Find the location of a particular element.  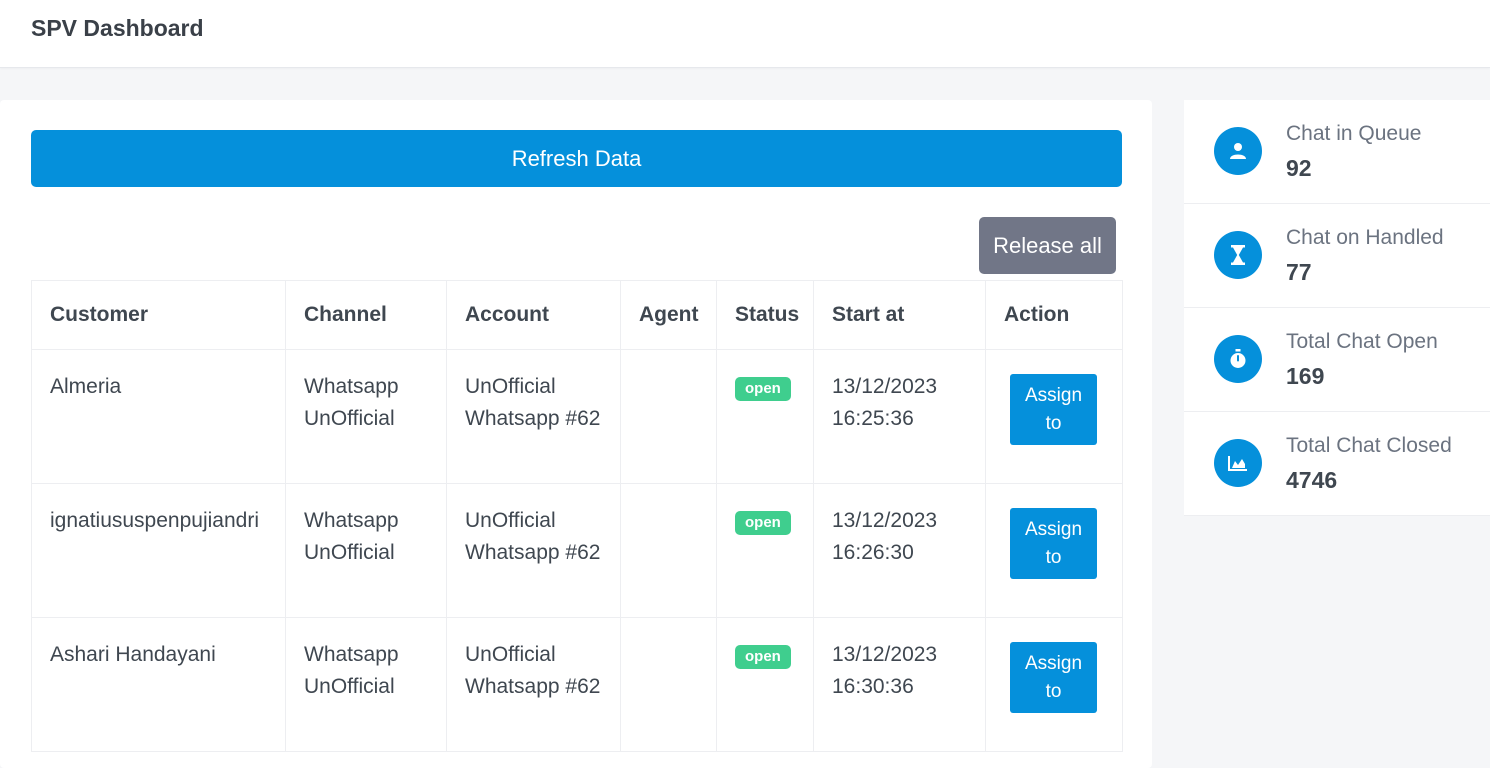

column-header-account: Account is located at coordinates (533, 315).